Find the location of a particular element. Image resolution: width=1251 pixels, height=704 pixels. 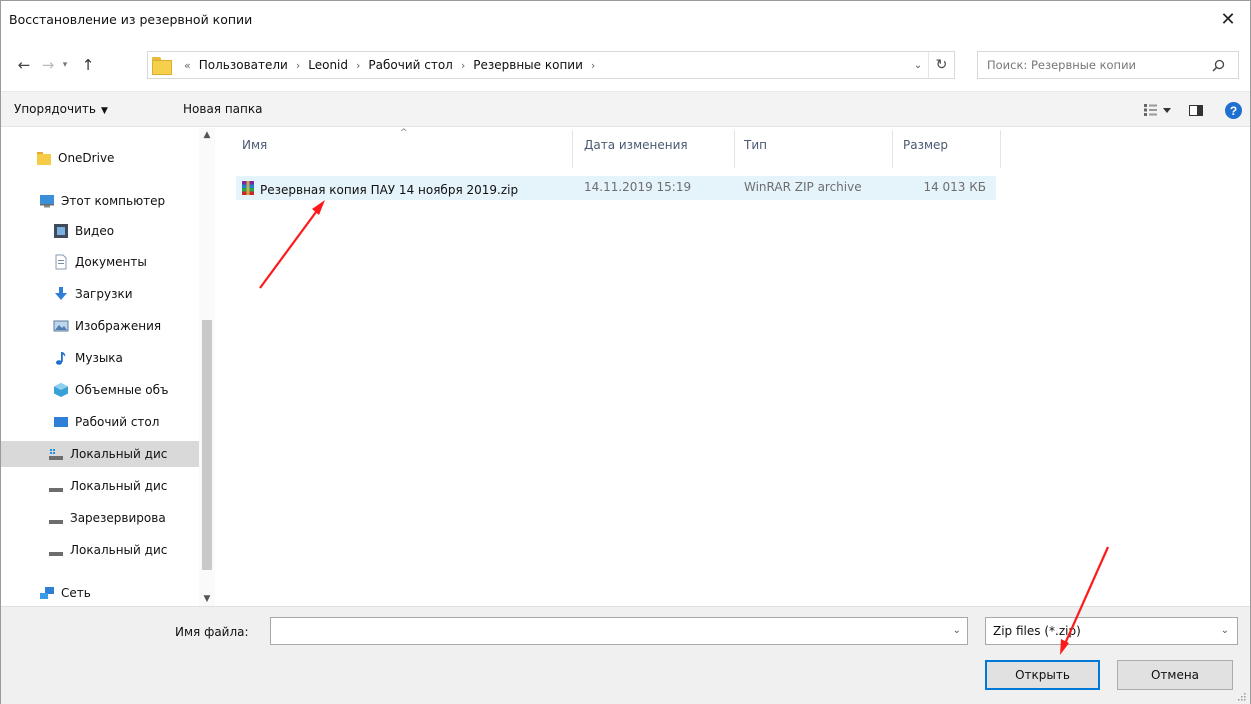

file-date: 14.11.2019 15:19 is located at coordinates (638, 187).